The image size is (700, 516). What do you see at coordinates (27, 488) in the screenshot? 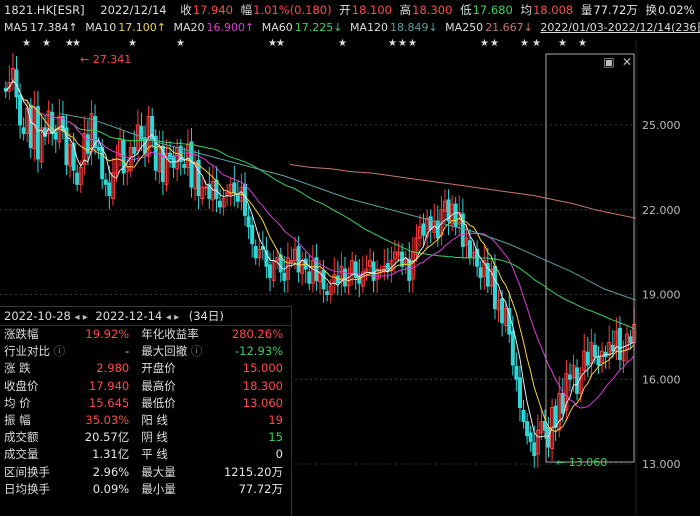
I see `stat-label: 日均换手` at bounding box center [27, 488].